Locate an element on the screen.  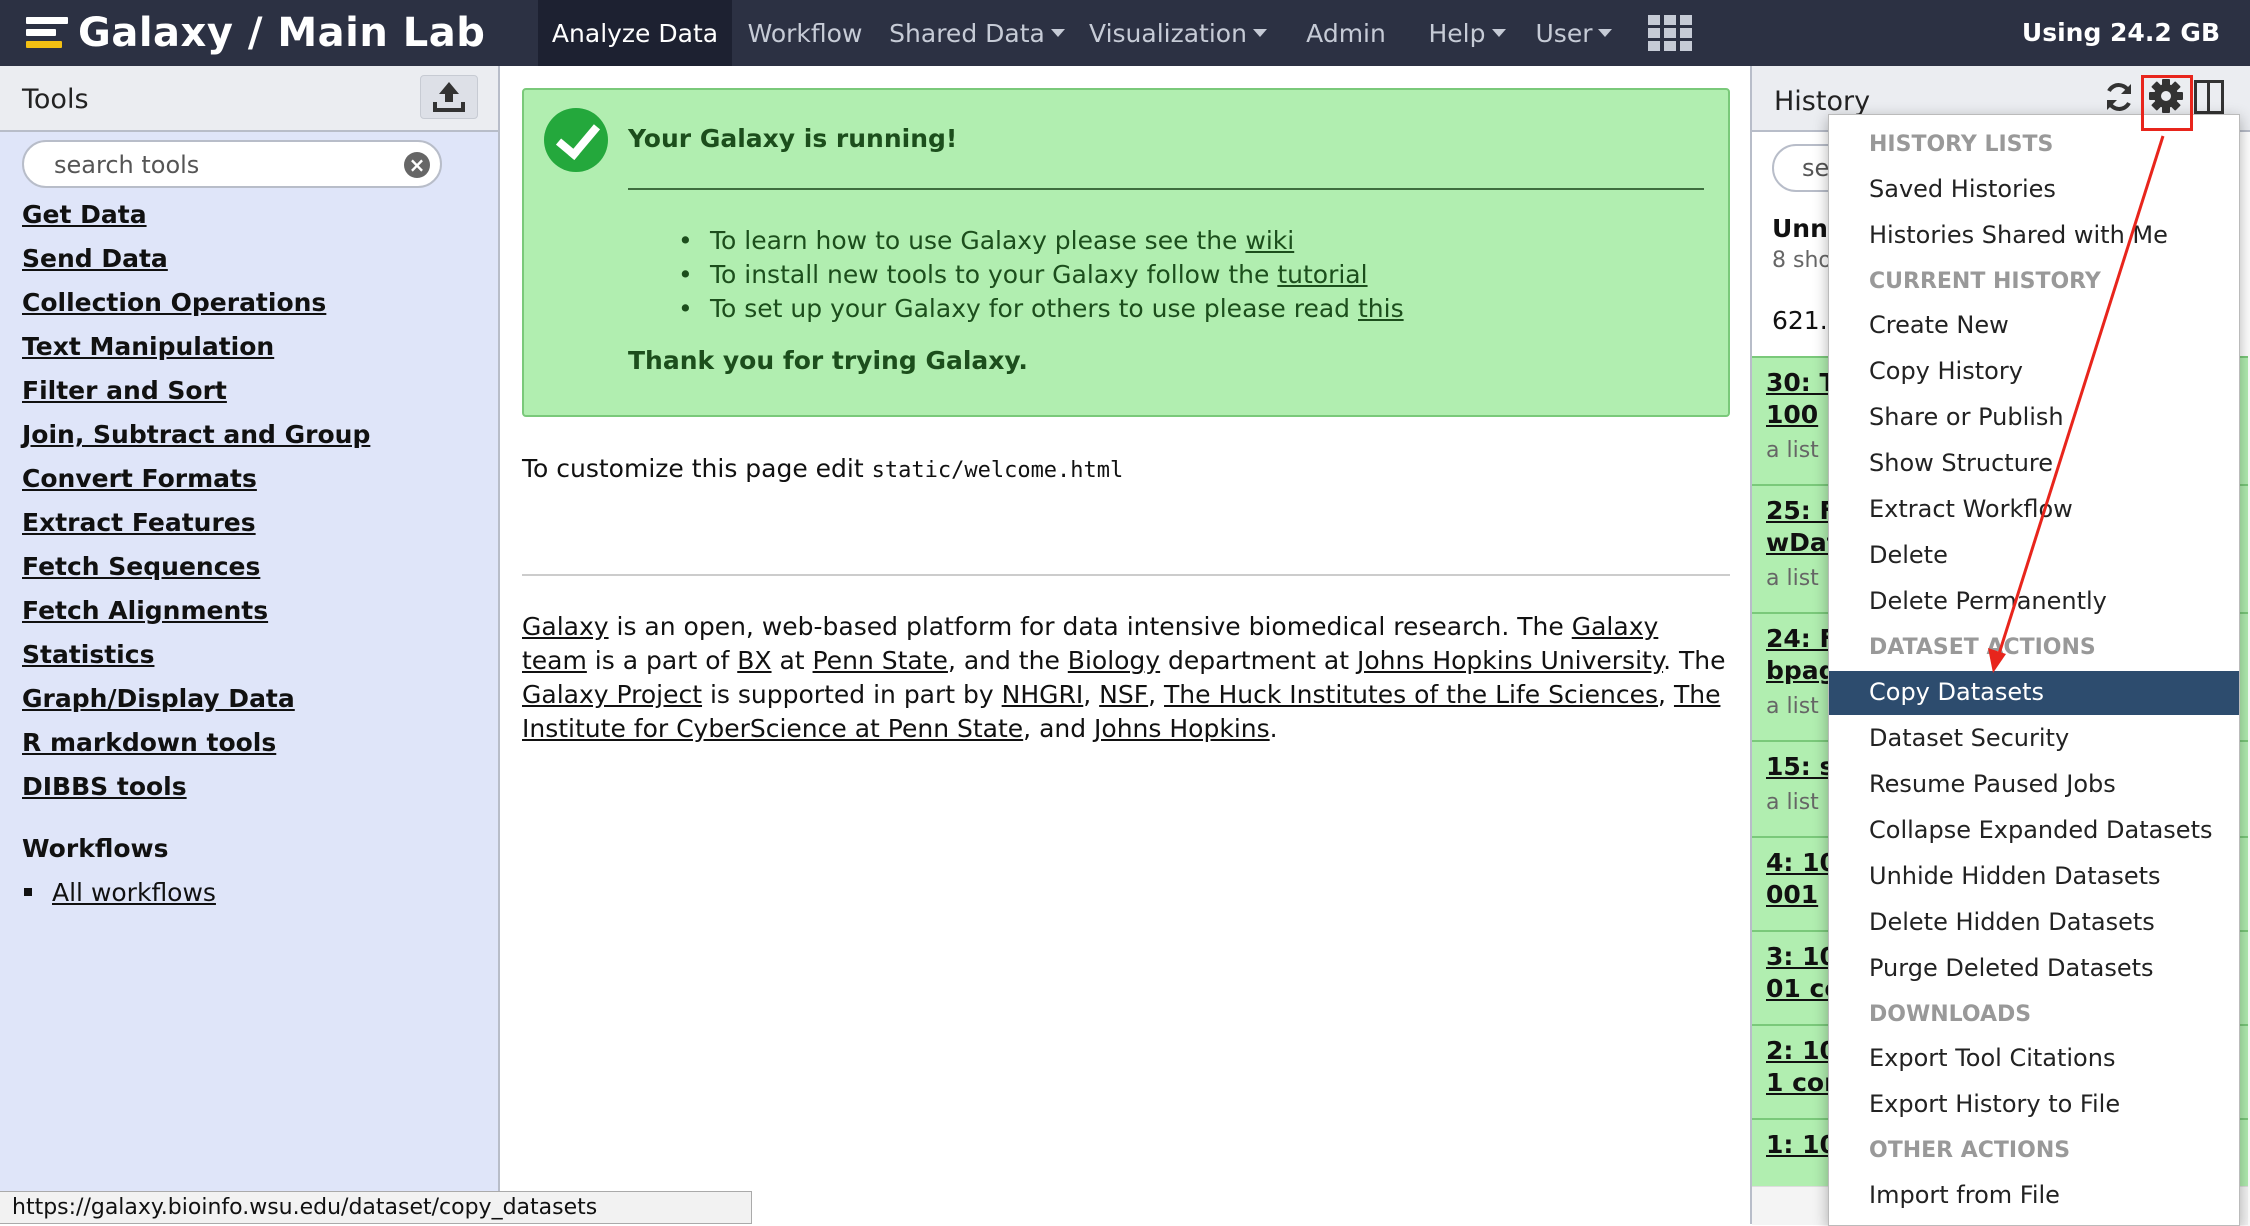
dataset-title: 4: 10 is located at coordinates (1801, 862).